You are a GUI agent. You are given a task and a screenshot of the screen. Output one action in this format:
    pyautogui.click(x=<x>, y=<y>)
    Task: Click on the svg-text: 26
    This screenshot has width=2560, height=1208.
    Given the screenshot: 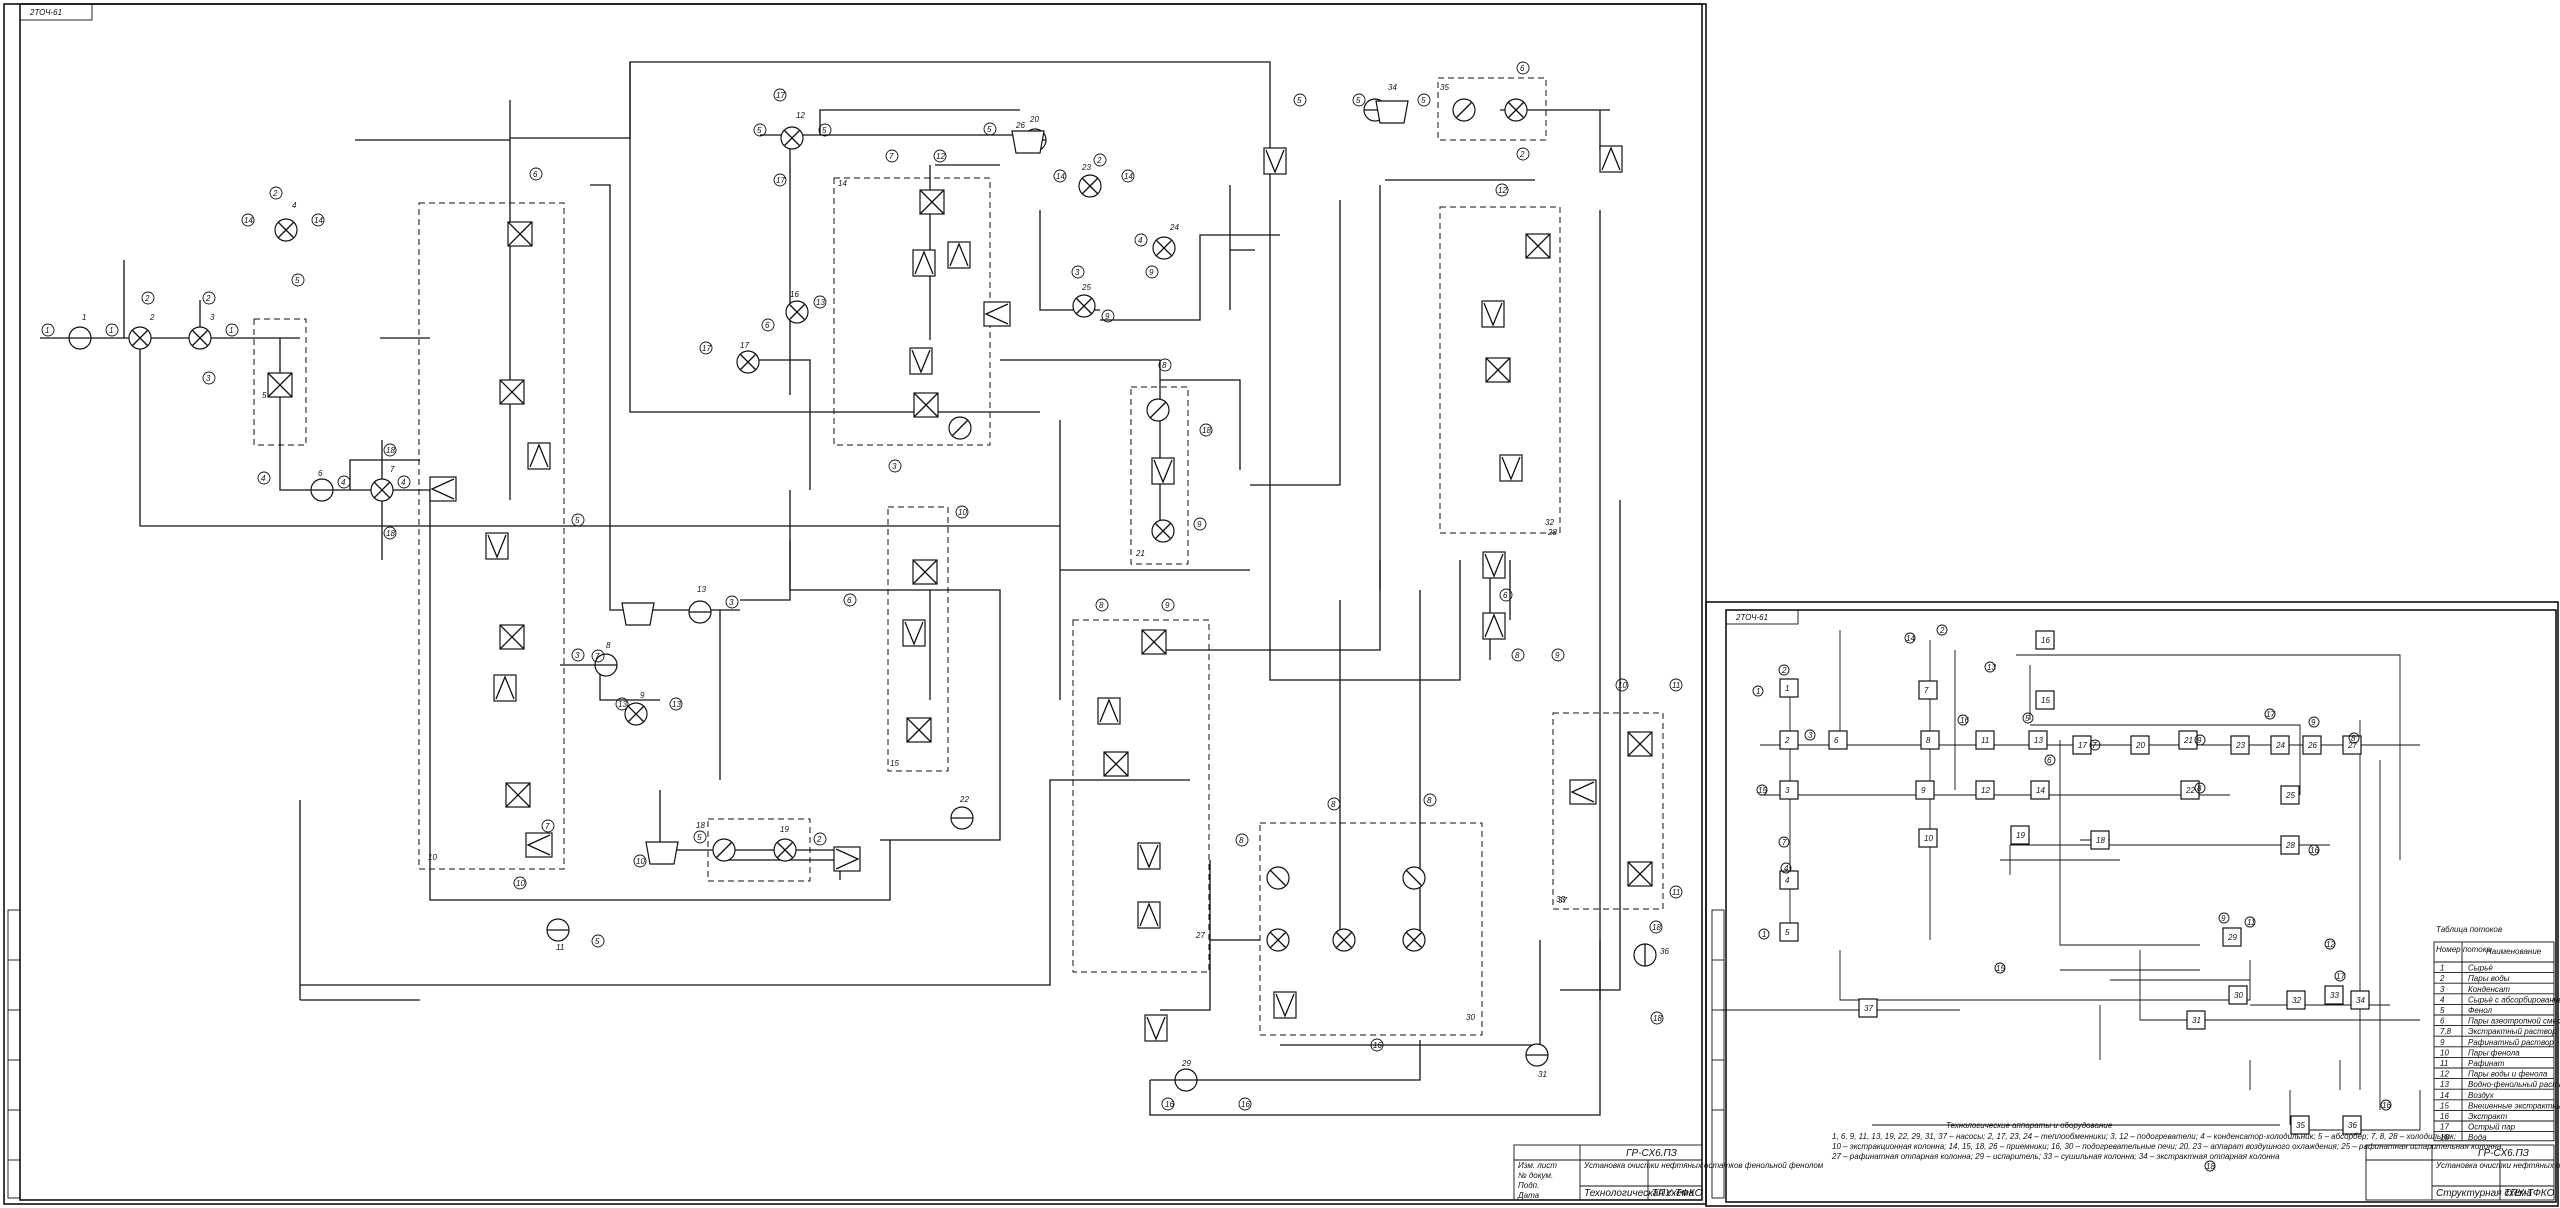 What is the action you would take?
    pyautogui.click(x=1020, y=125)
    